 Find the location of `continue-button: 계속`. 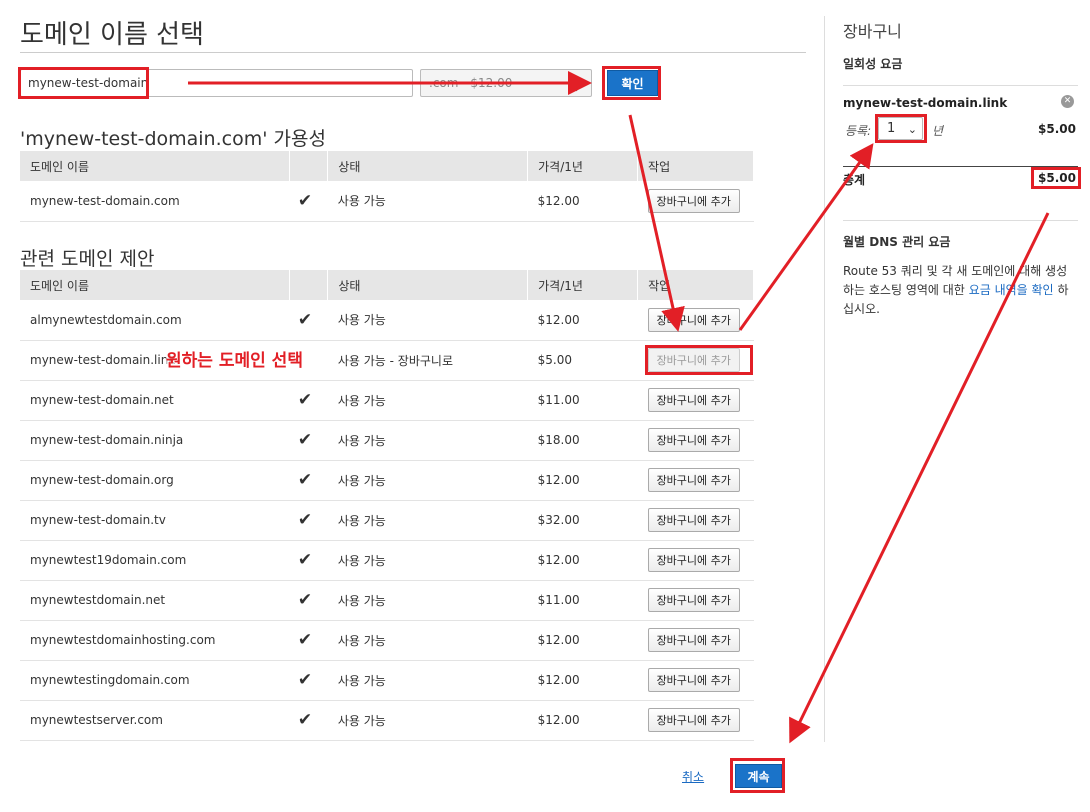

continue-button: 계속 is located at coordinates (758, 776).